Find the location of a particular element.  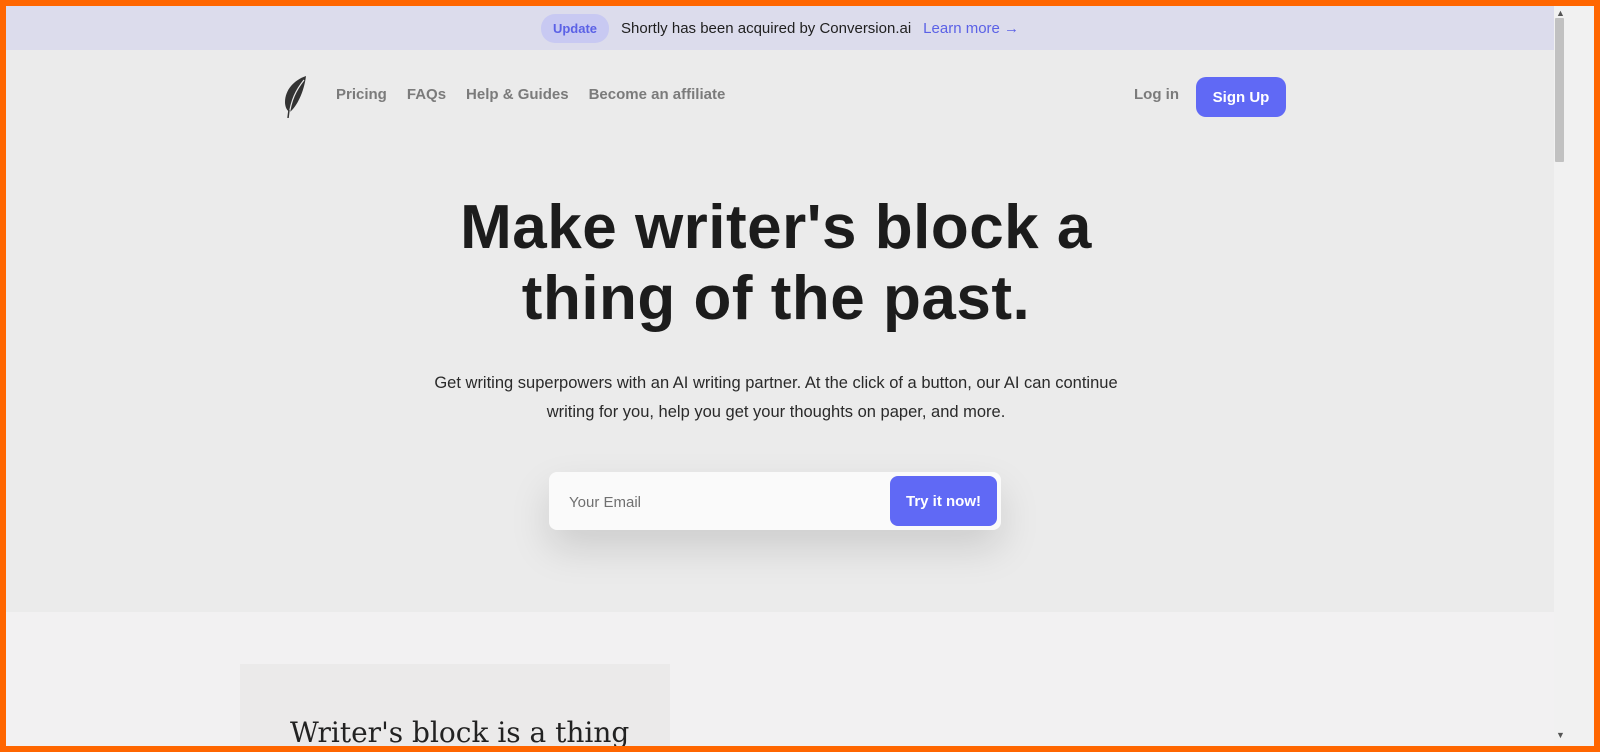

nav-become-affiliate: Become an affiliate is located at coordinates (657, 94).